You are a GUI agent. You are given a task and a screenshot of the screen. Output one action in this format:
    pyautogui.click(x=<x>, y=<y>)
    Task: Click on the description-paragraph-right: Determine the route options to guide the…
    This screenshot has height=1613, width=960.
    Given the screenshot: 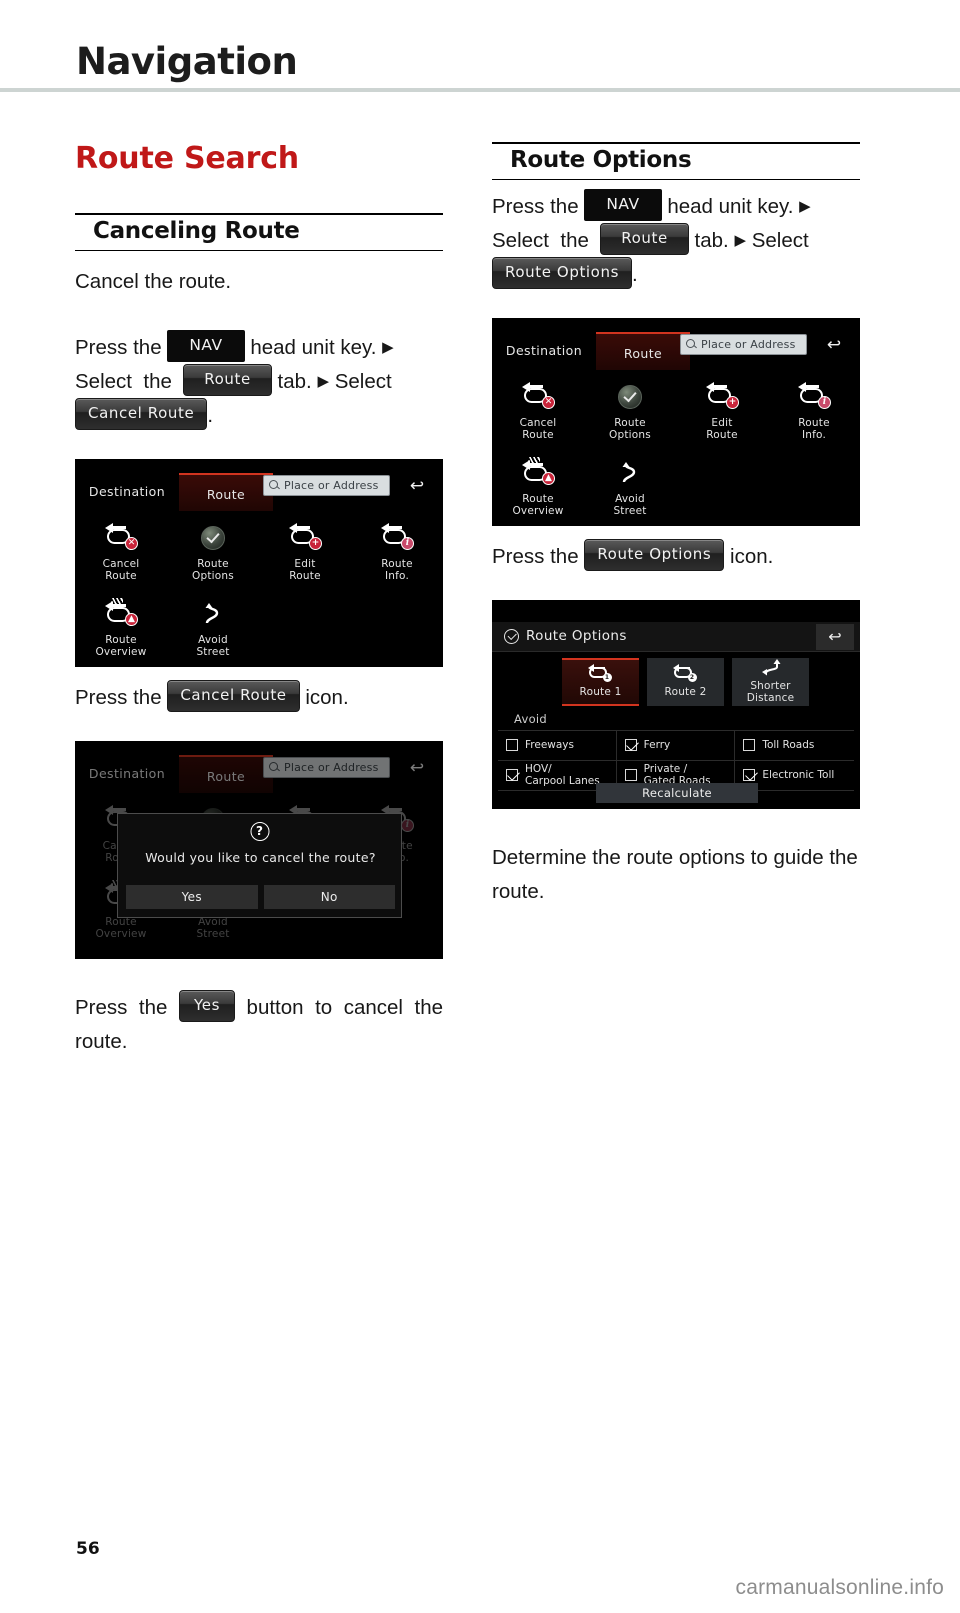 What is the action you would take?
    pyautogui.click(x=675, y=874)
    